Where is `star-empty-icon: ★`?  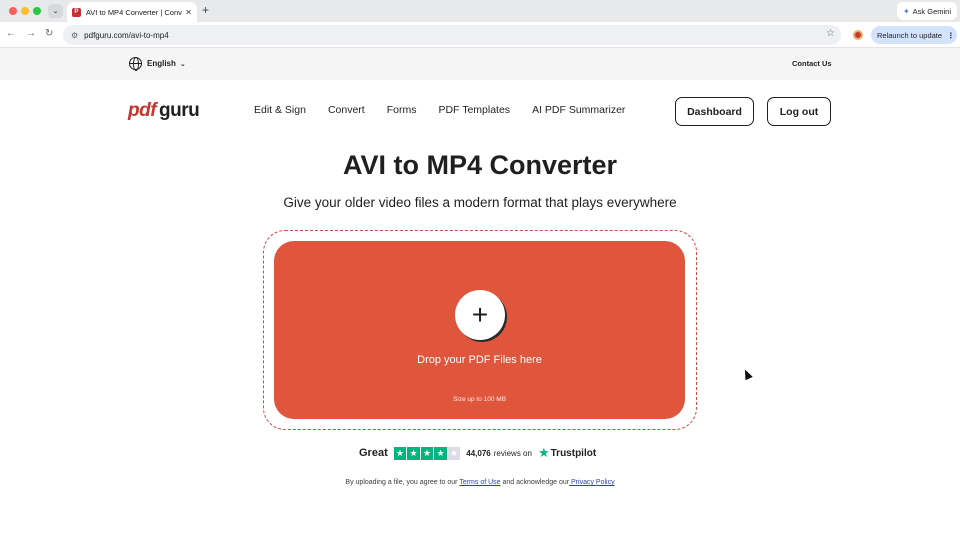 star-empty-icon: ★ is located at coordinates (454, 453).